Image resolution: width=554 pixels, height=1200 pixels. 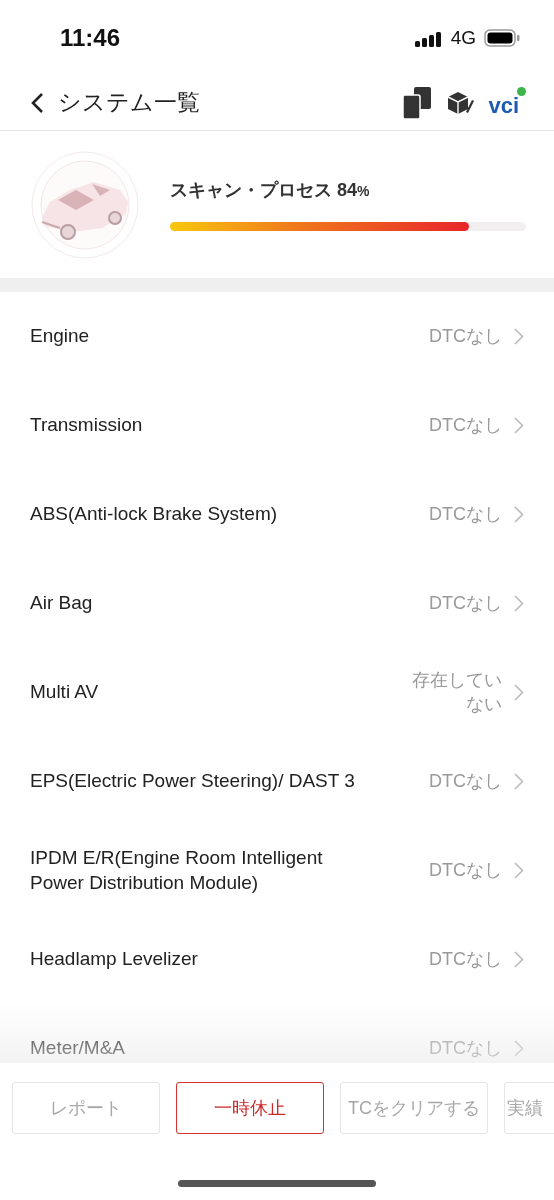 What do you see at coordinates (62, 603) in the screenshot?
I see `system-name: Air Bag` at bounding box center [62, 603].